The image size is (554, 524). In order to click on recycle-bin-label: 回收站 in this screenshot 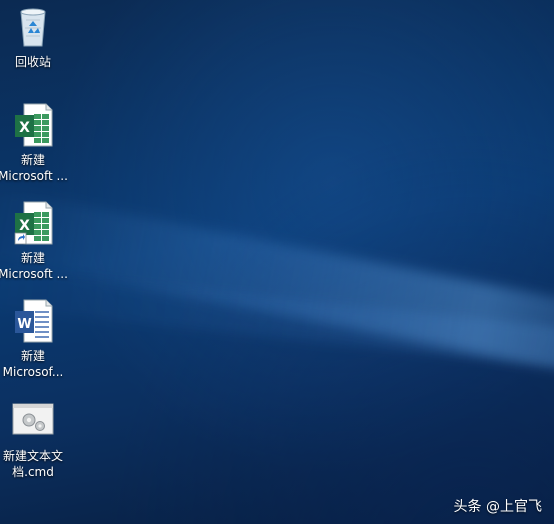, I will do `click(32, 62)`.